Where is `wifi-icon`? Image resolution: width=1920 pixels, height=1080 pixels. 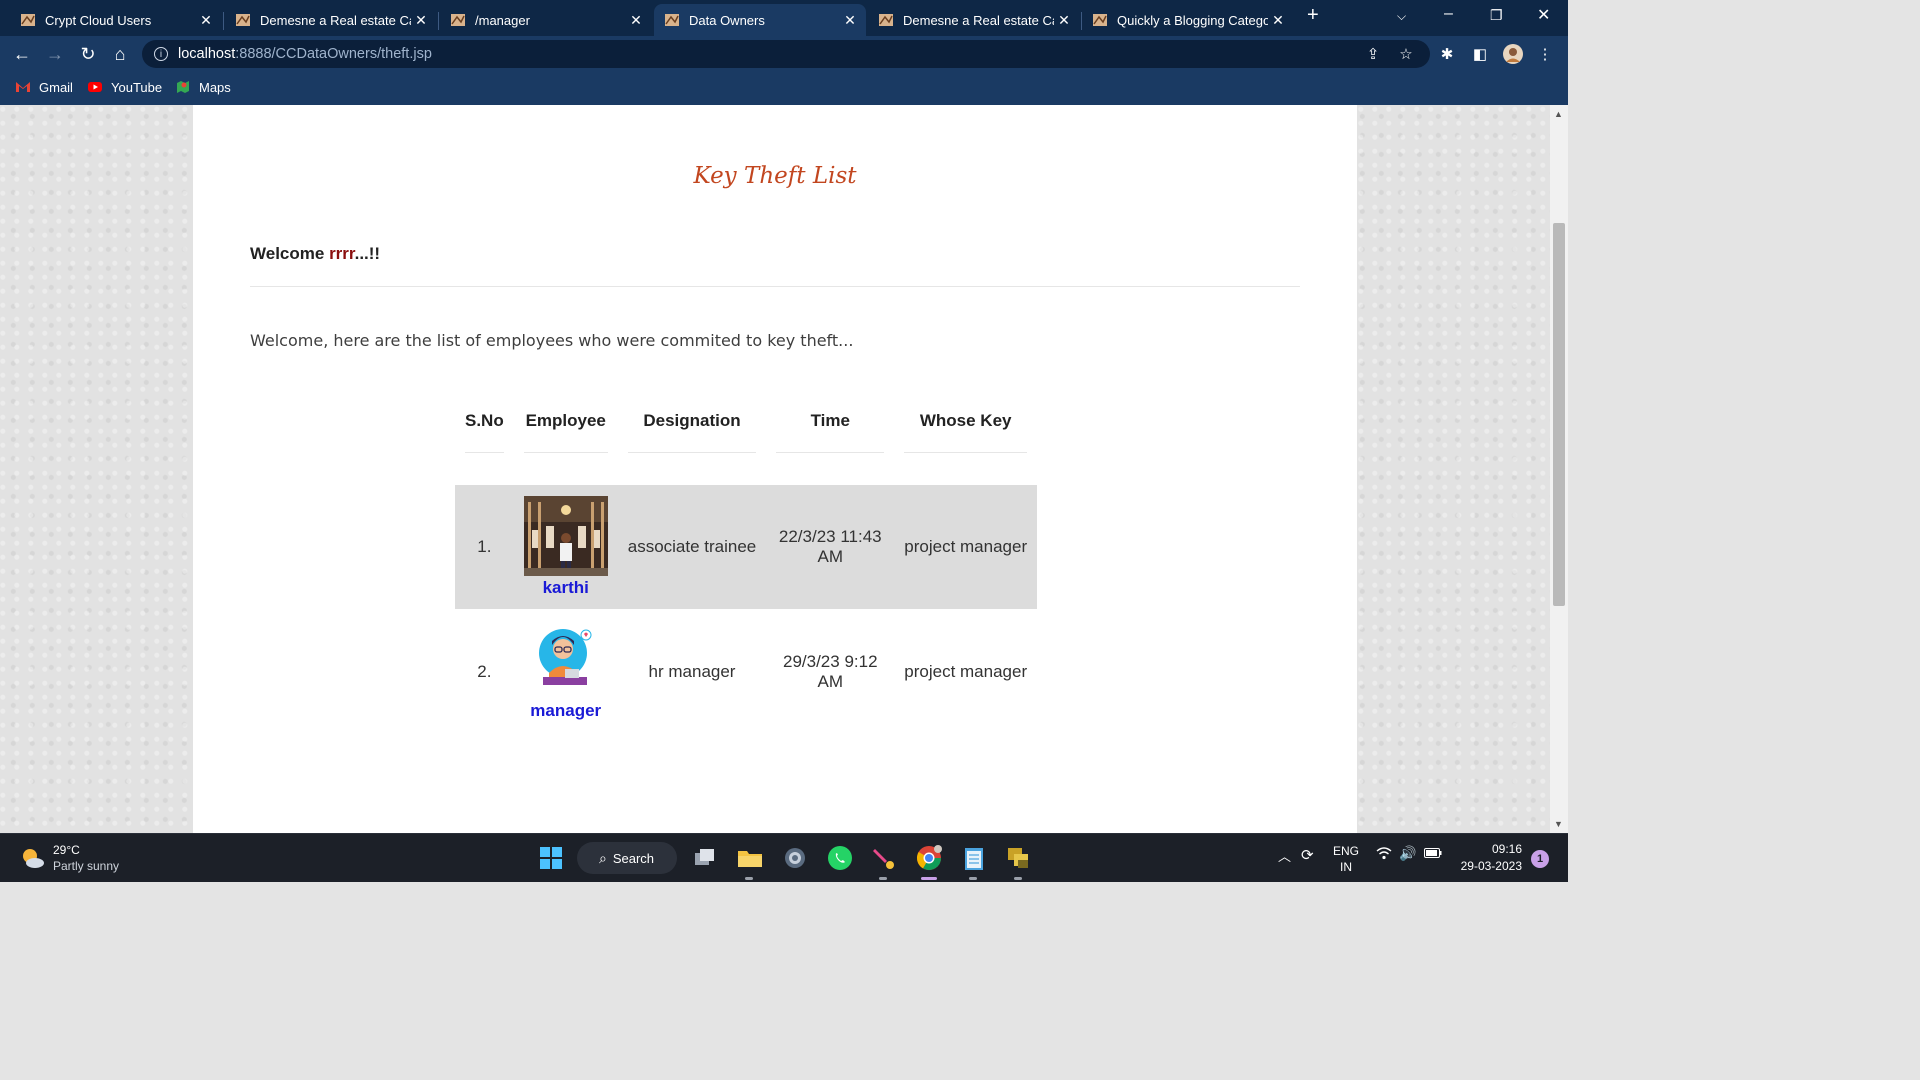 wifi-icon is located at coordinates (1384, 854).